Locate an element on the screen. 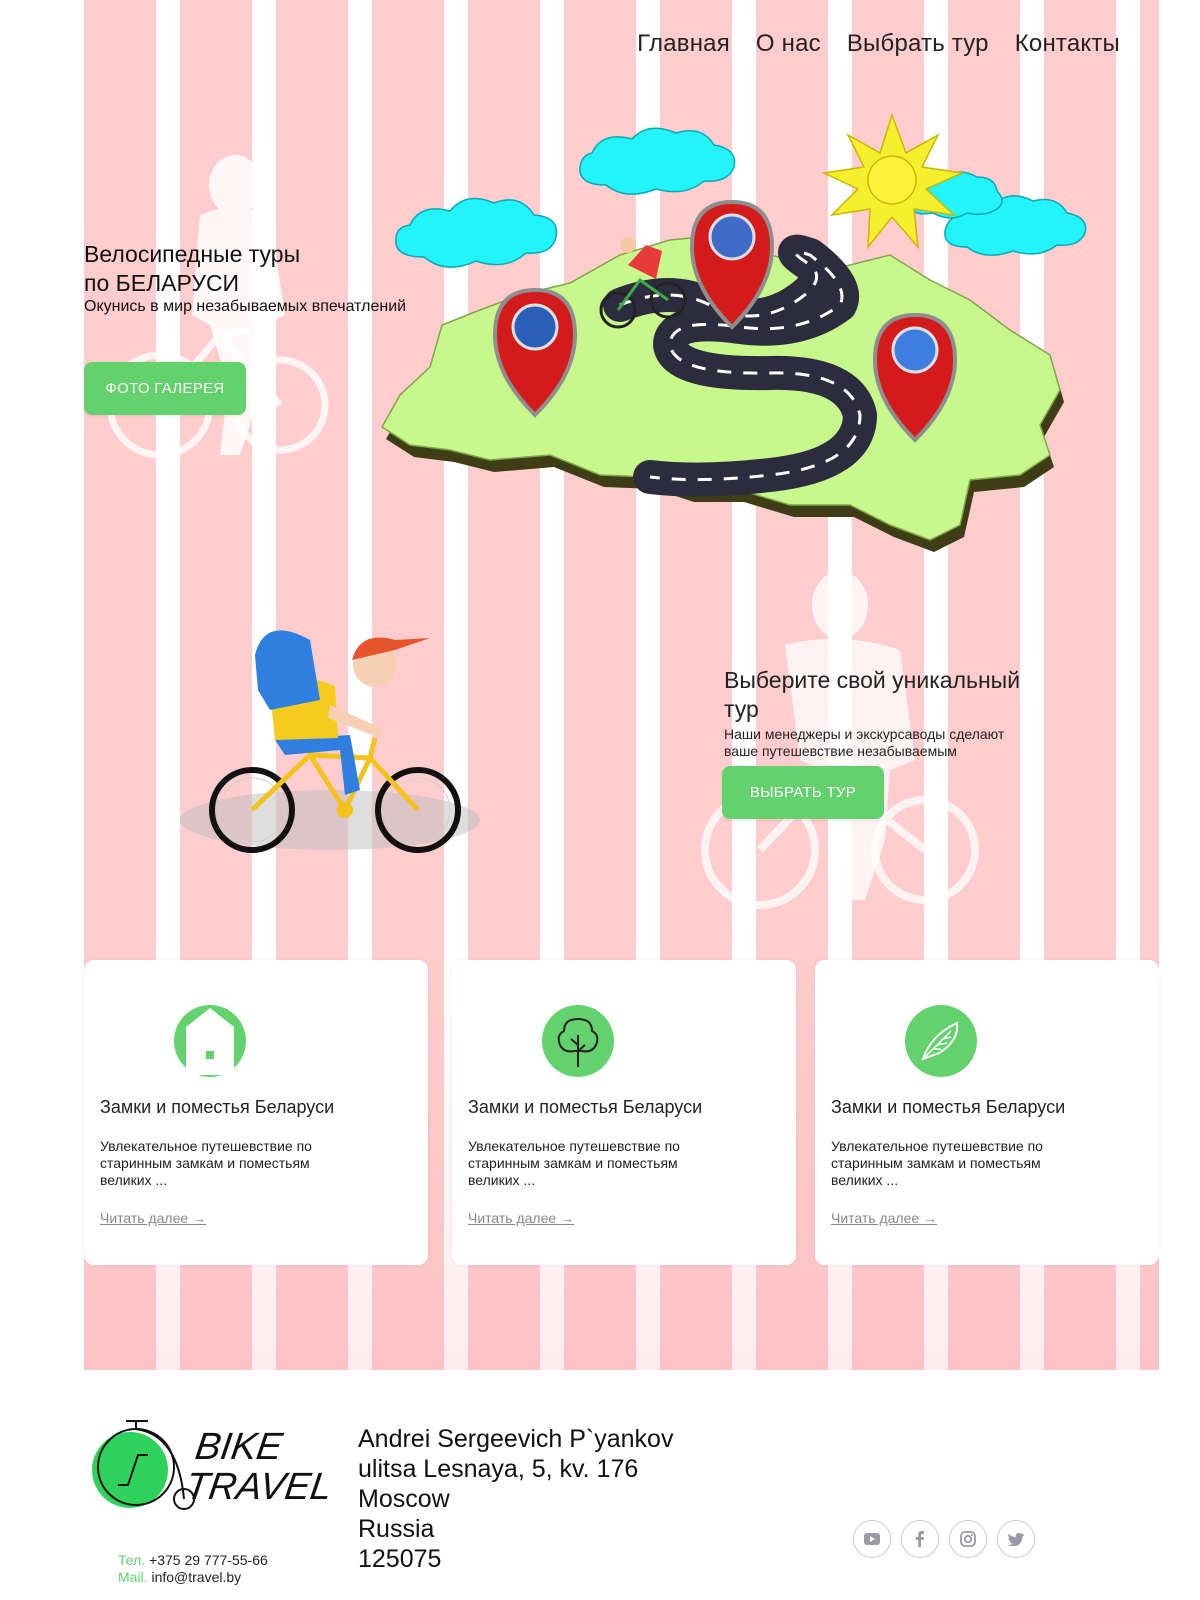 The image size is (1200, 1600). social-links is located at coordinates (944, 1539).